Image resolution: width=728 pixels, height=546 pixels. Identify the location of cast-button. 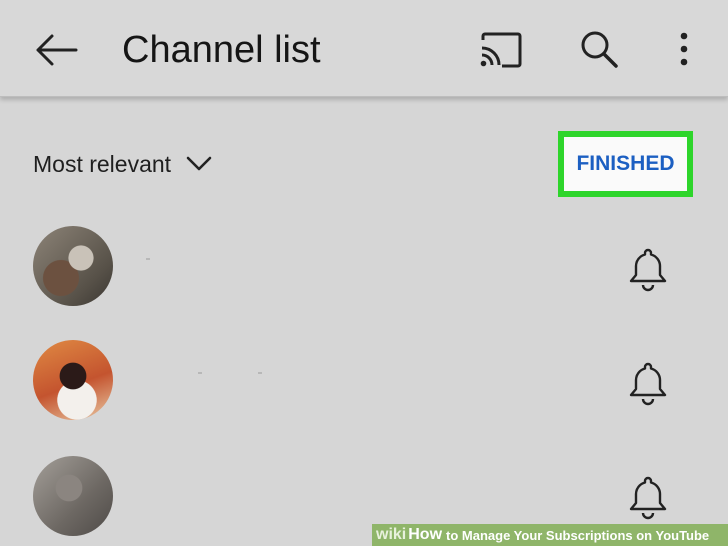
(501, 50).